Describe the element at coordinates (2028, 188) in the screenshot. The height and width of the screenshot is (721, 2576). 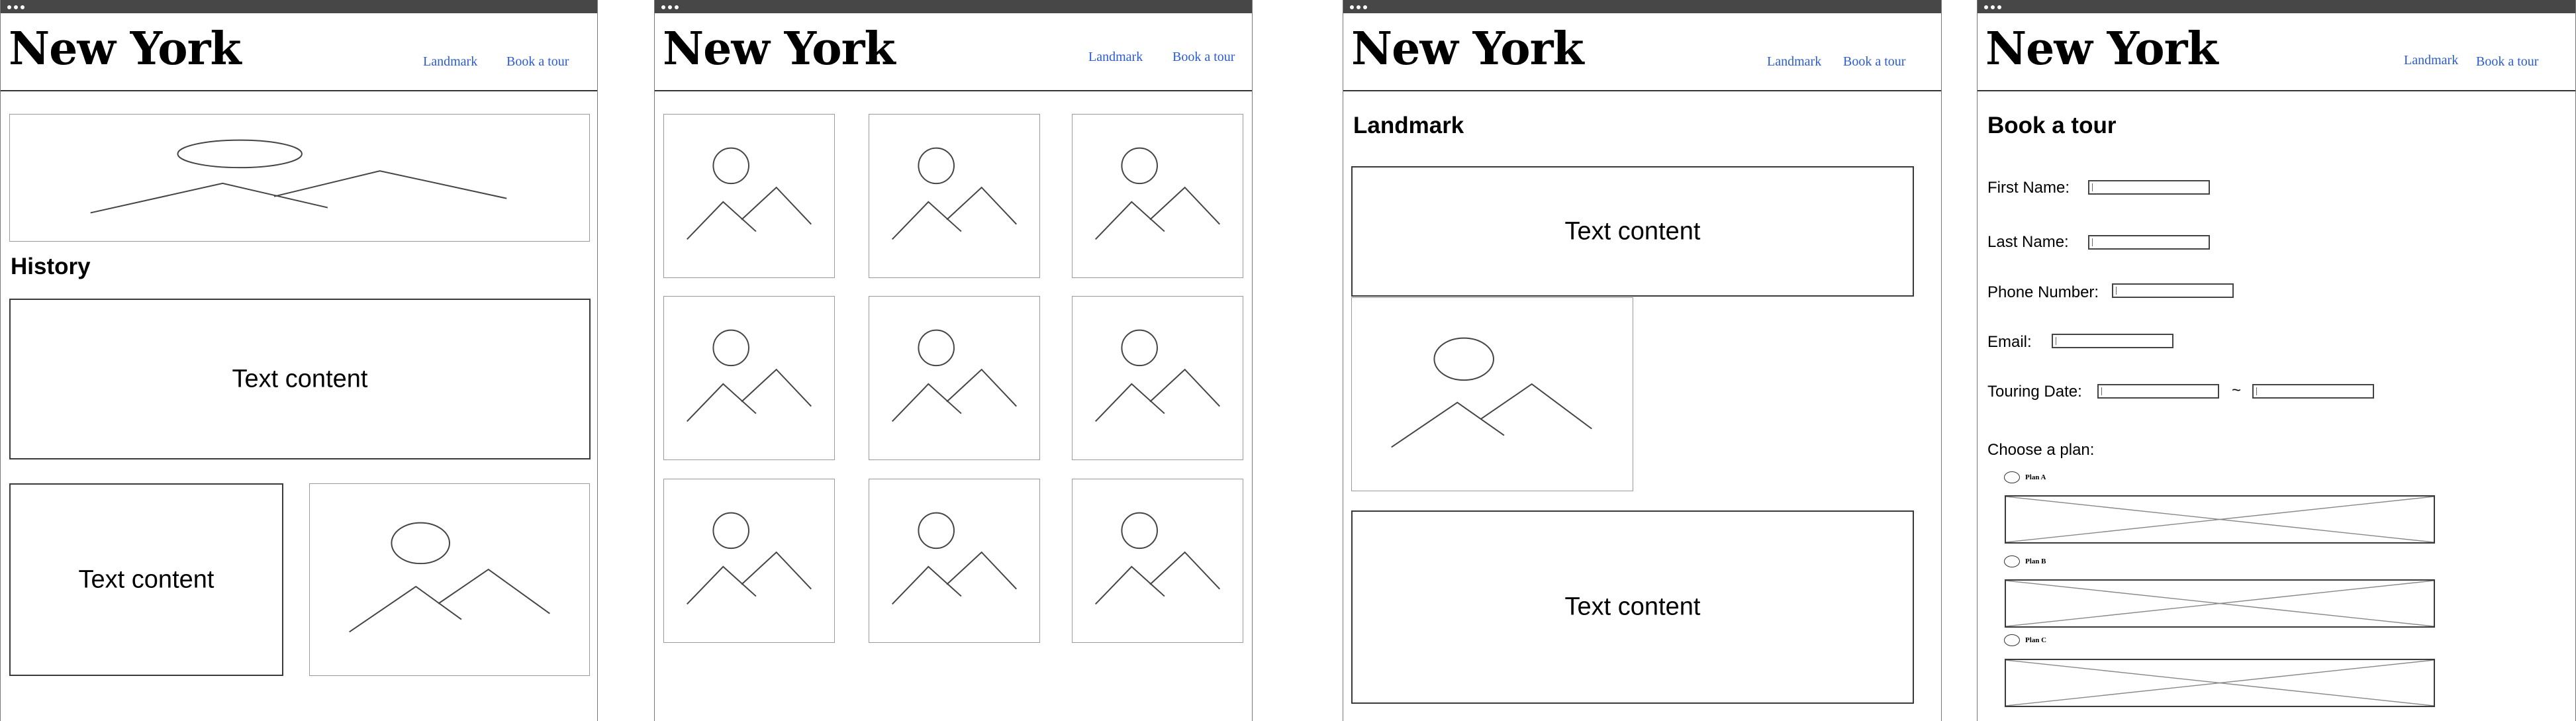
I see `first-name-label: First Name:` at that location.